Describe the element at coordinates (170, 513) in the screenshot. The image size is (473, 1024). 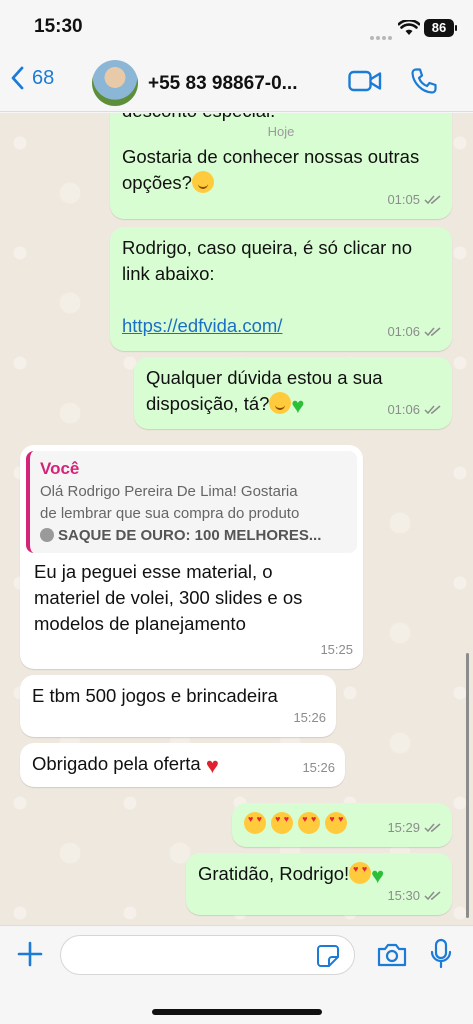
I see `quote-text-line: de lembrar que sua compra do produto` at that location.